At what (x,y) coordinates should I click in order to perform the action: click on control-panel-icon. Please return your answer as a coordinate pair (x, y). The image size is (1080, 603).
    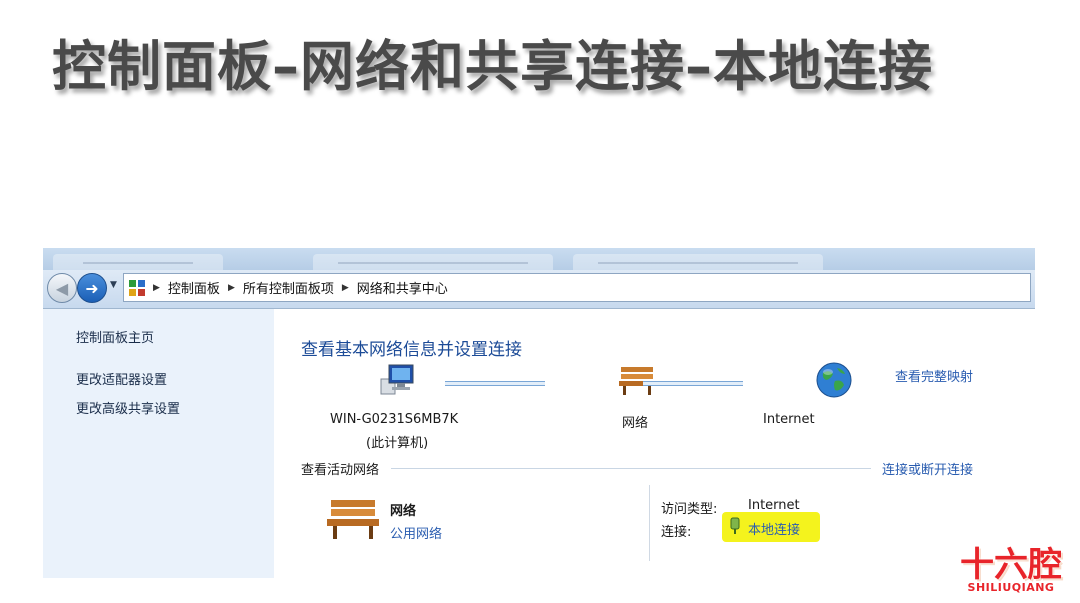
    Looking at the image, I should click on (137, 287).